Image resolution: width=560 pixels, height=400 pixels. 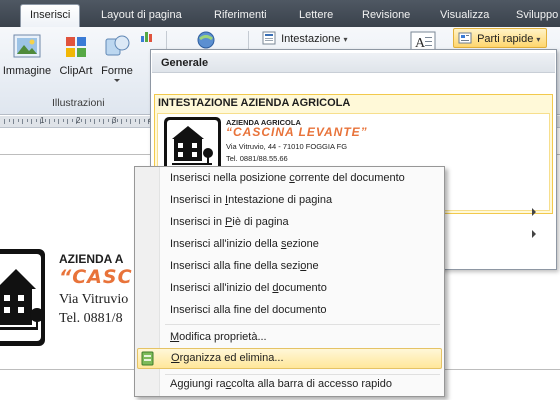 I want to click on insert-clipart-button: ClipArt, so click(x=76, y=54).